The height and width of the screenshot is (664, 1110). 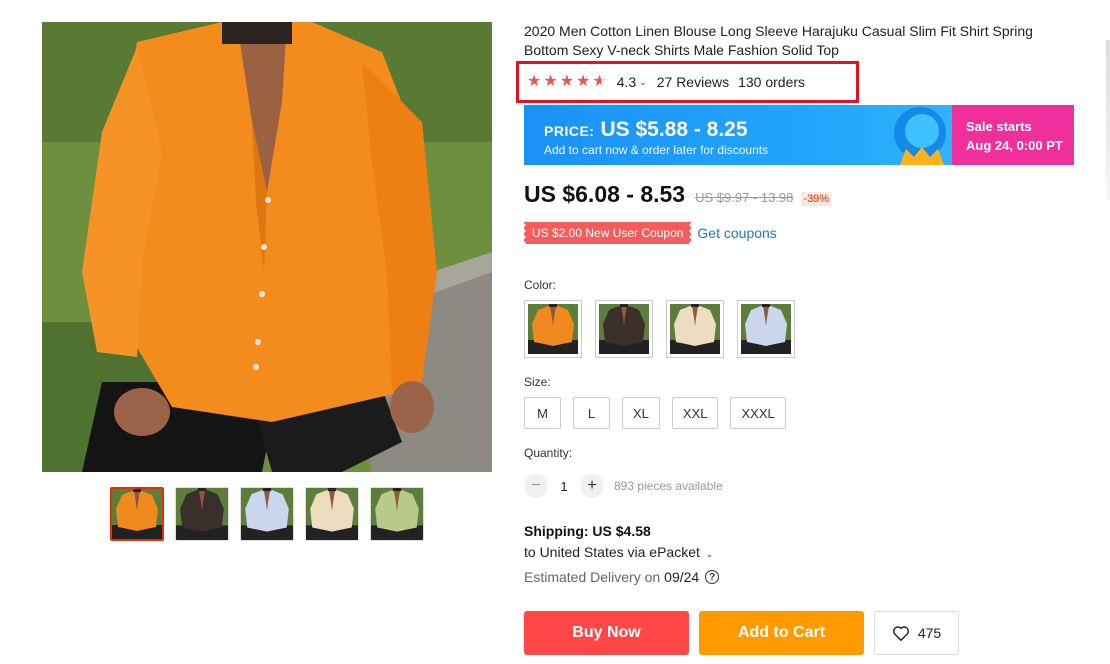 I want to click on sale-badge-icon, so click(x=920, y=136).